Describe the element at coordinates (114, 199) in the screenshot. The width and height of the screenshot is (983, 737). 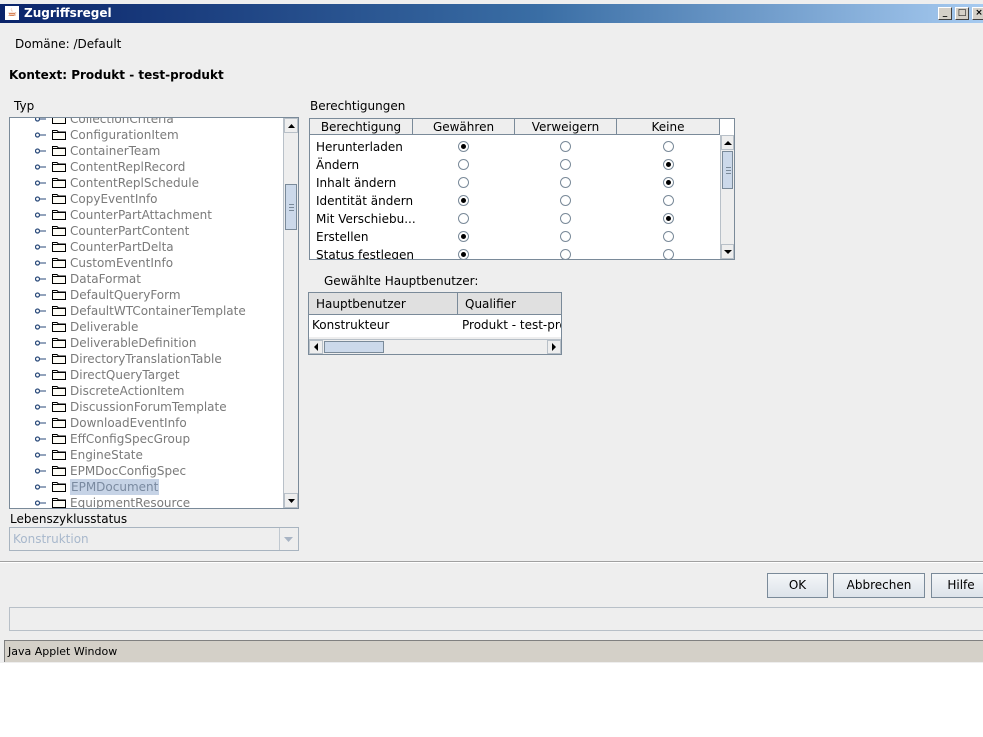
I see `tree-item-label: CopyEventInfo` at that location.